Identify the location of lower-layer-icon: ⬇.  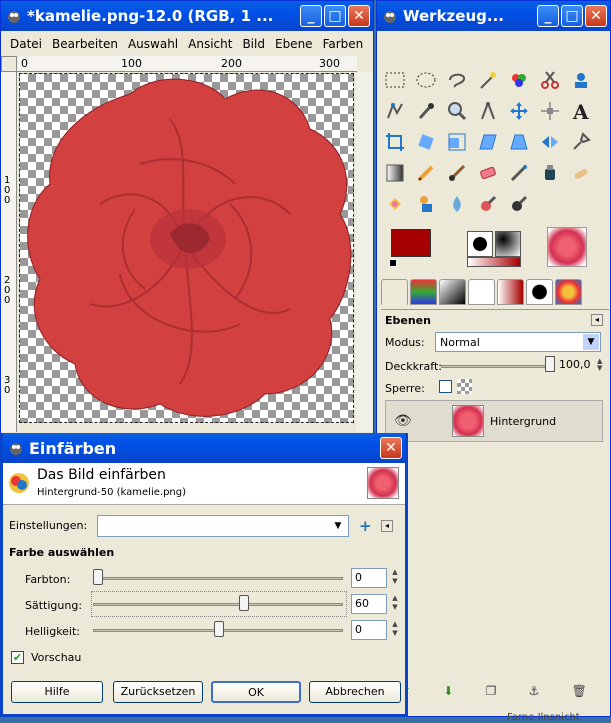
(448, 691).